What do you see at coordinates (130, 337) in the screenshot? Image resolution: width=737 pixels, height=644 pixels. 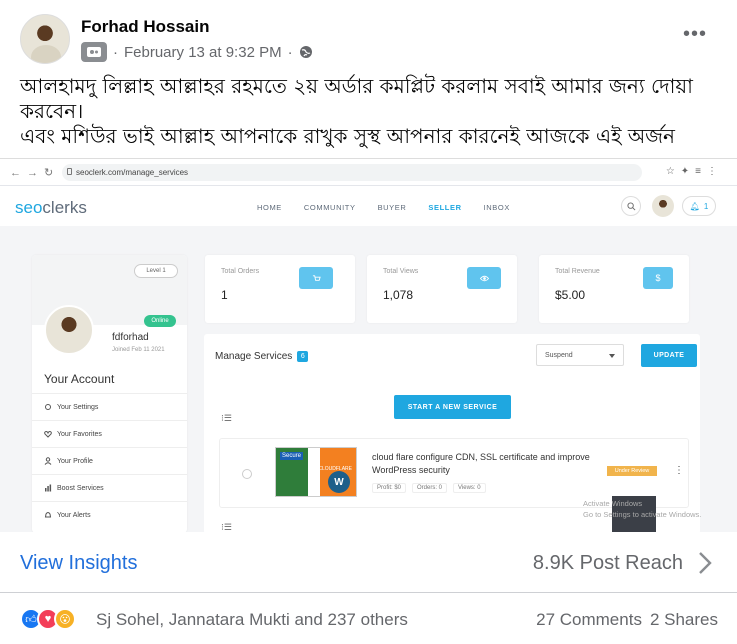 I see `profile-username: fdforhad` at bounding box center [130, 337].